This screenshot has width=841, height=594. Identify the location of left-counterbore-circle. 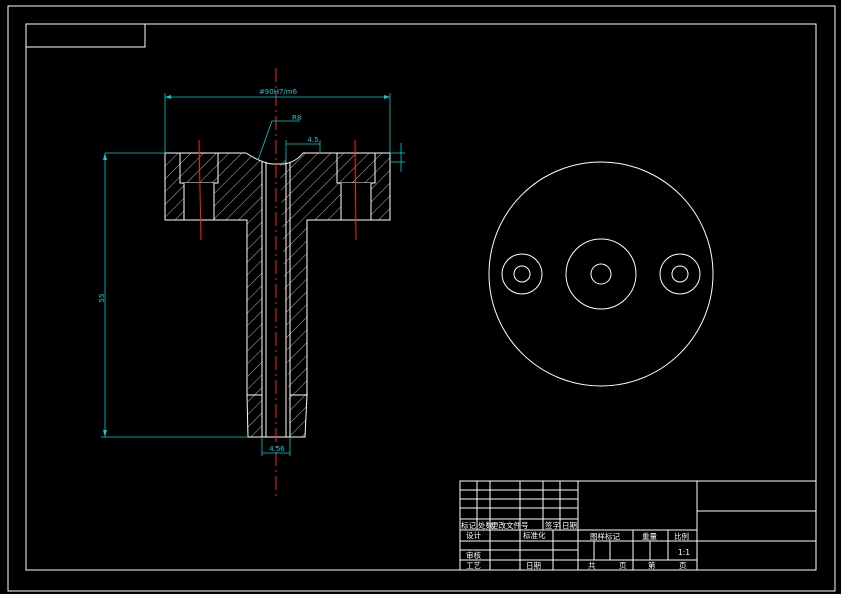
(522, 274).